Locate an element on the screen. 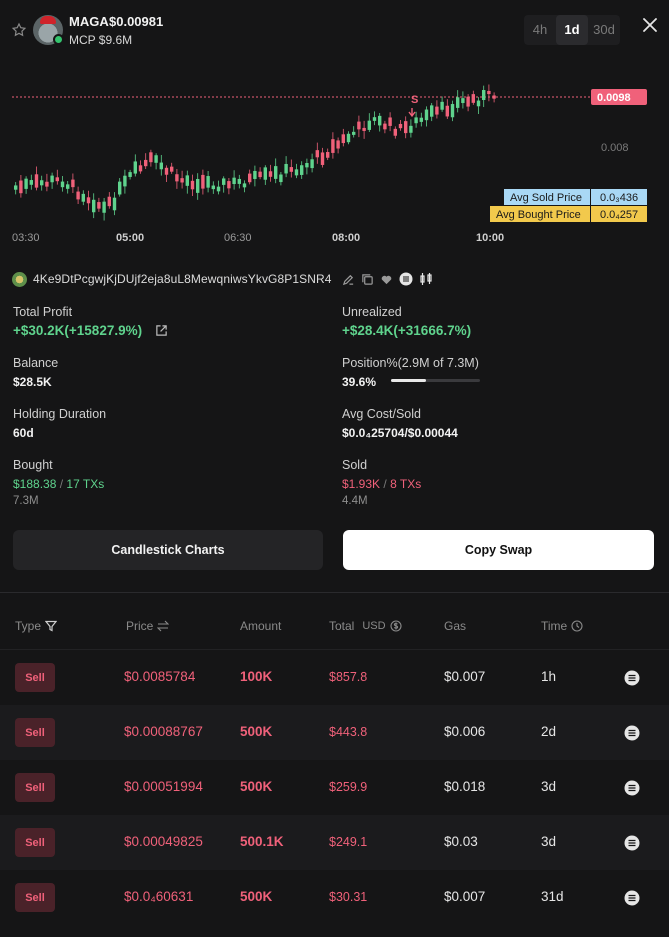 Image resolution: width=669 pixels, height=937 pixels. header-amount: Amount is located at coordinates (260, 626).